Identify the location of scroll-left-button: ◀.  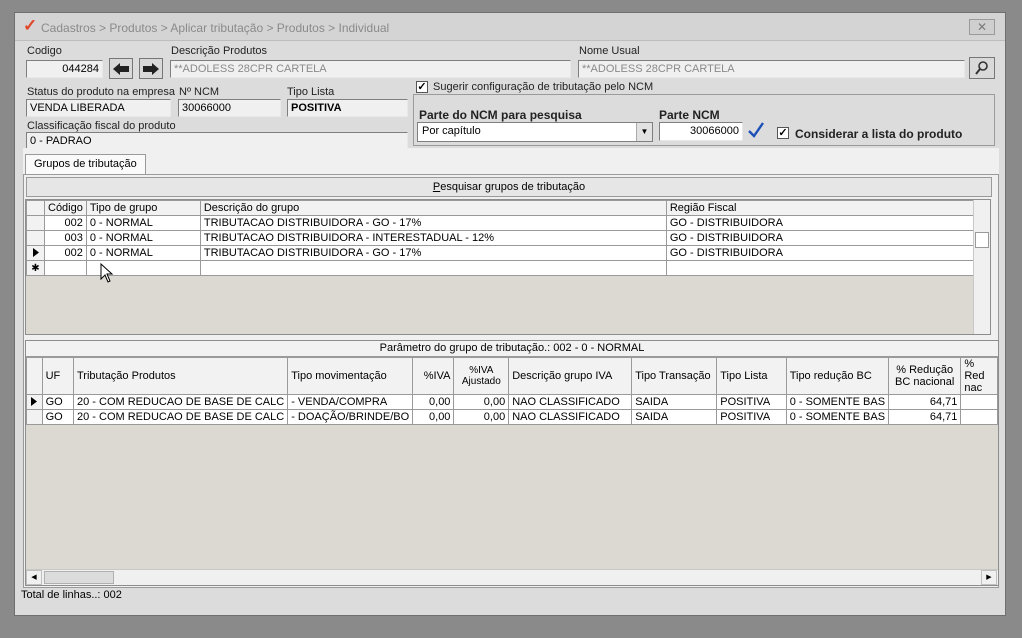
(34, 577).